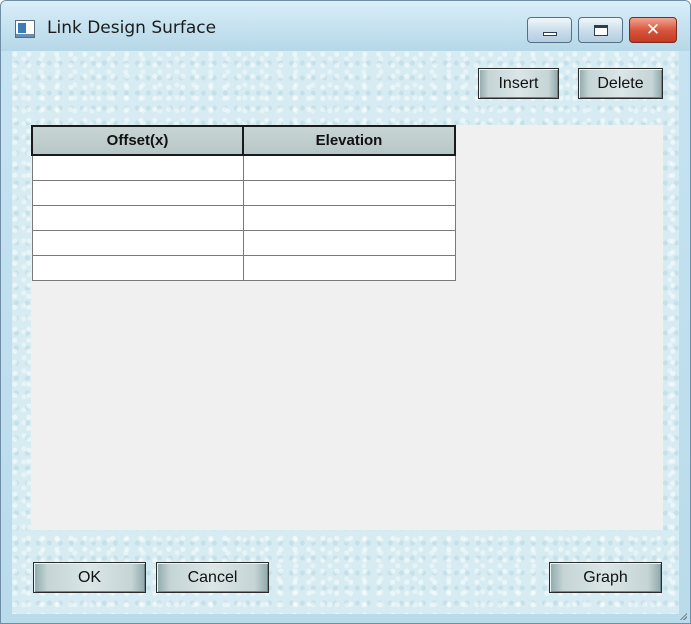 Image resolution: width=691 pixels, height=624 pixels. I want to click on close-button: ✕, so click(653, 30).